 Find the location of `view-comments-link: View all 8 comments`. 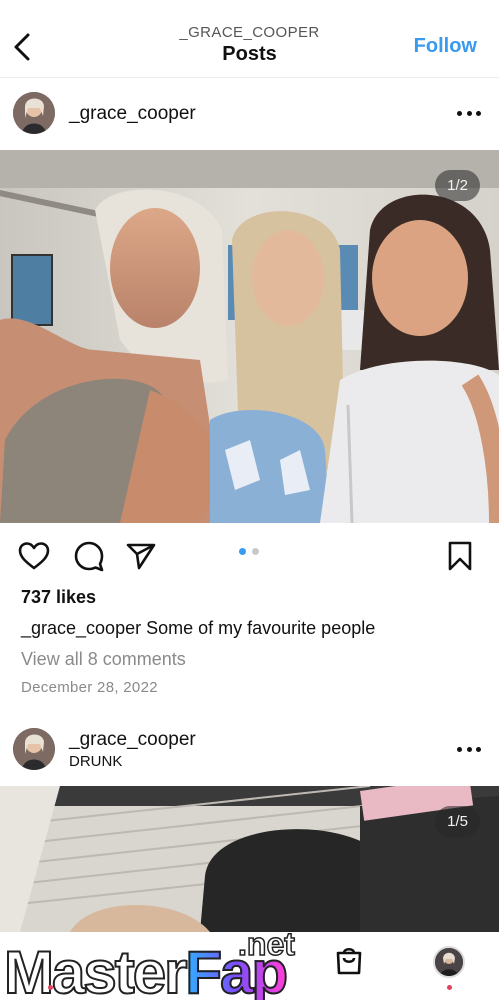

view-comments-link: View all 8 comments is located at coordinates (103, 659).